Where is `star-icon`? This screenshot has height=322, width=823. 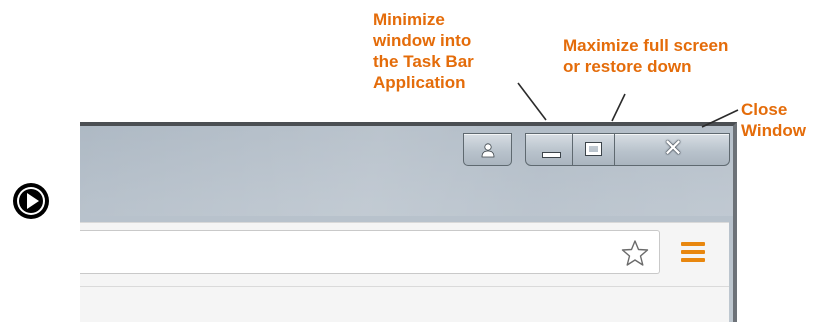 star-icon is located at coordinates (635, 253).